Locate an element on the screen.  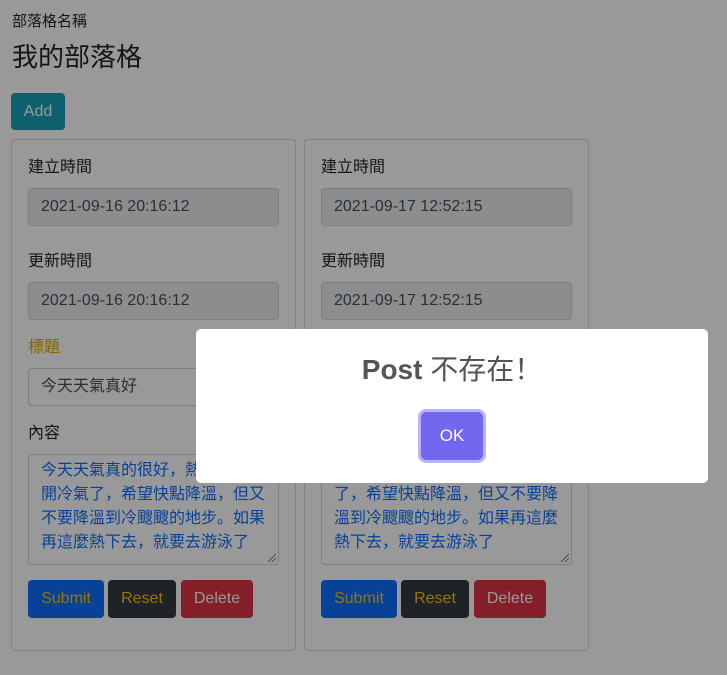
ok-button: OK is located at coordinates (452, 436).